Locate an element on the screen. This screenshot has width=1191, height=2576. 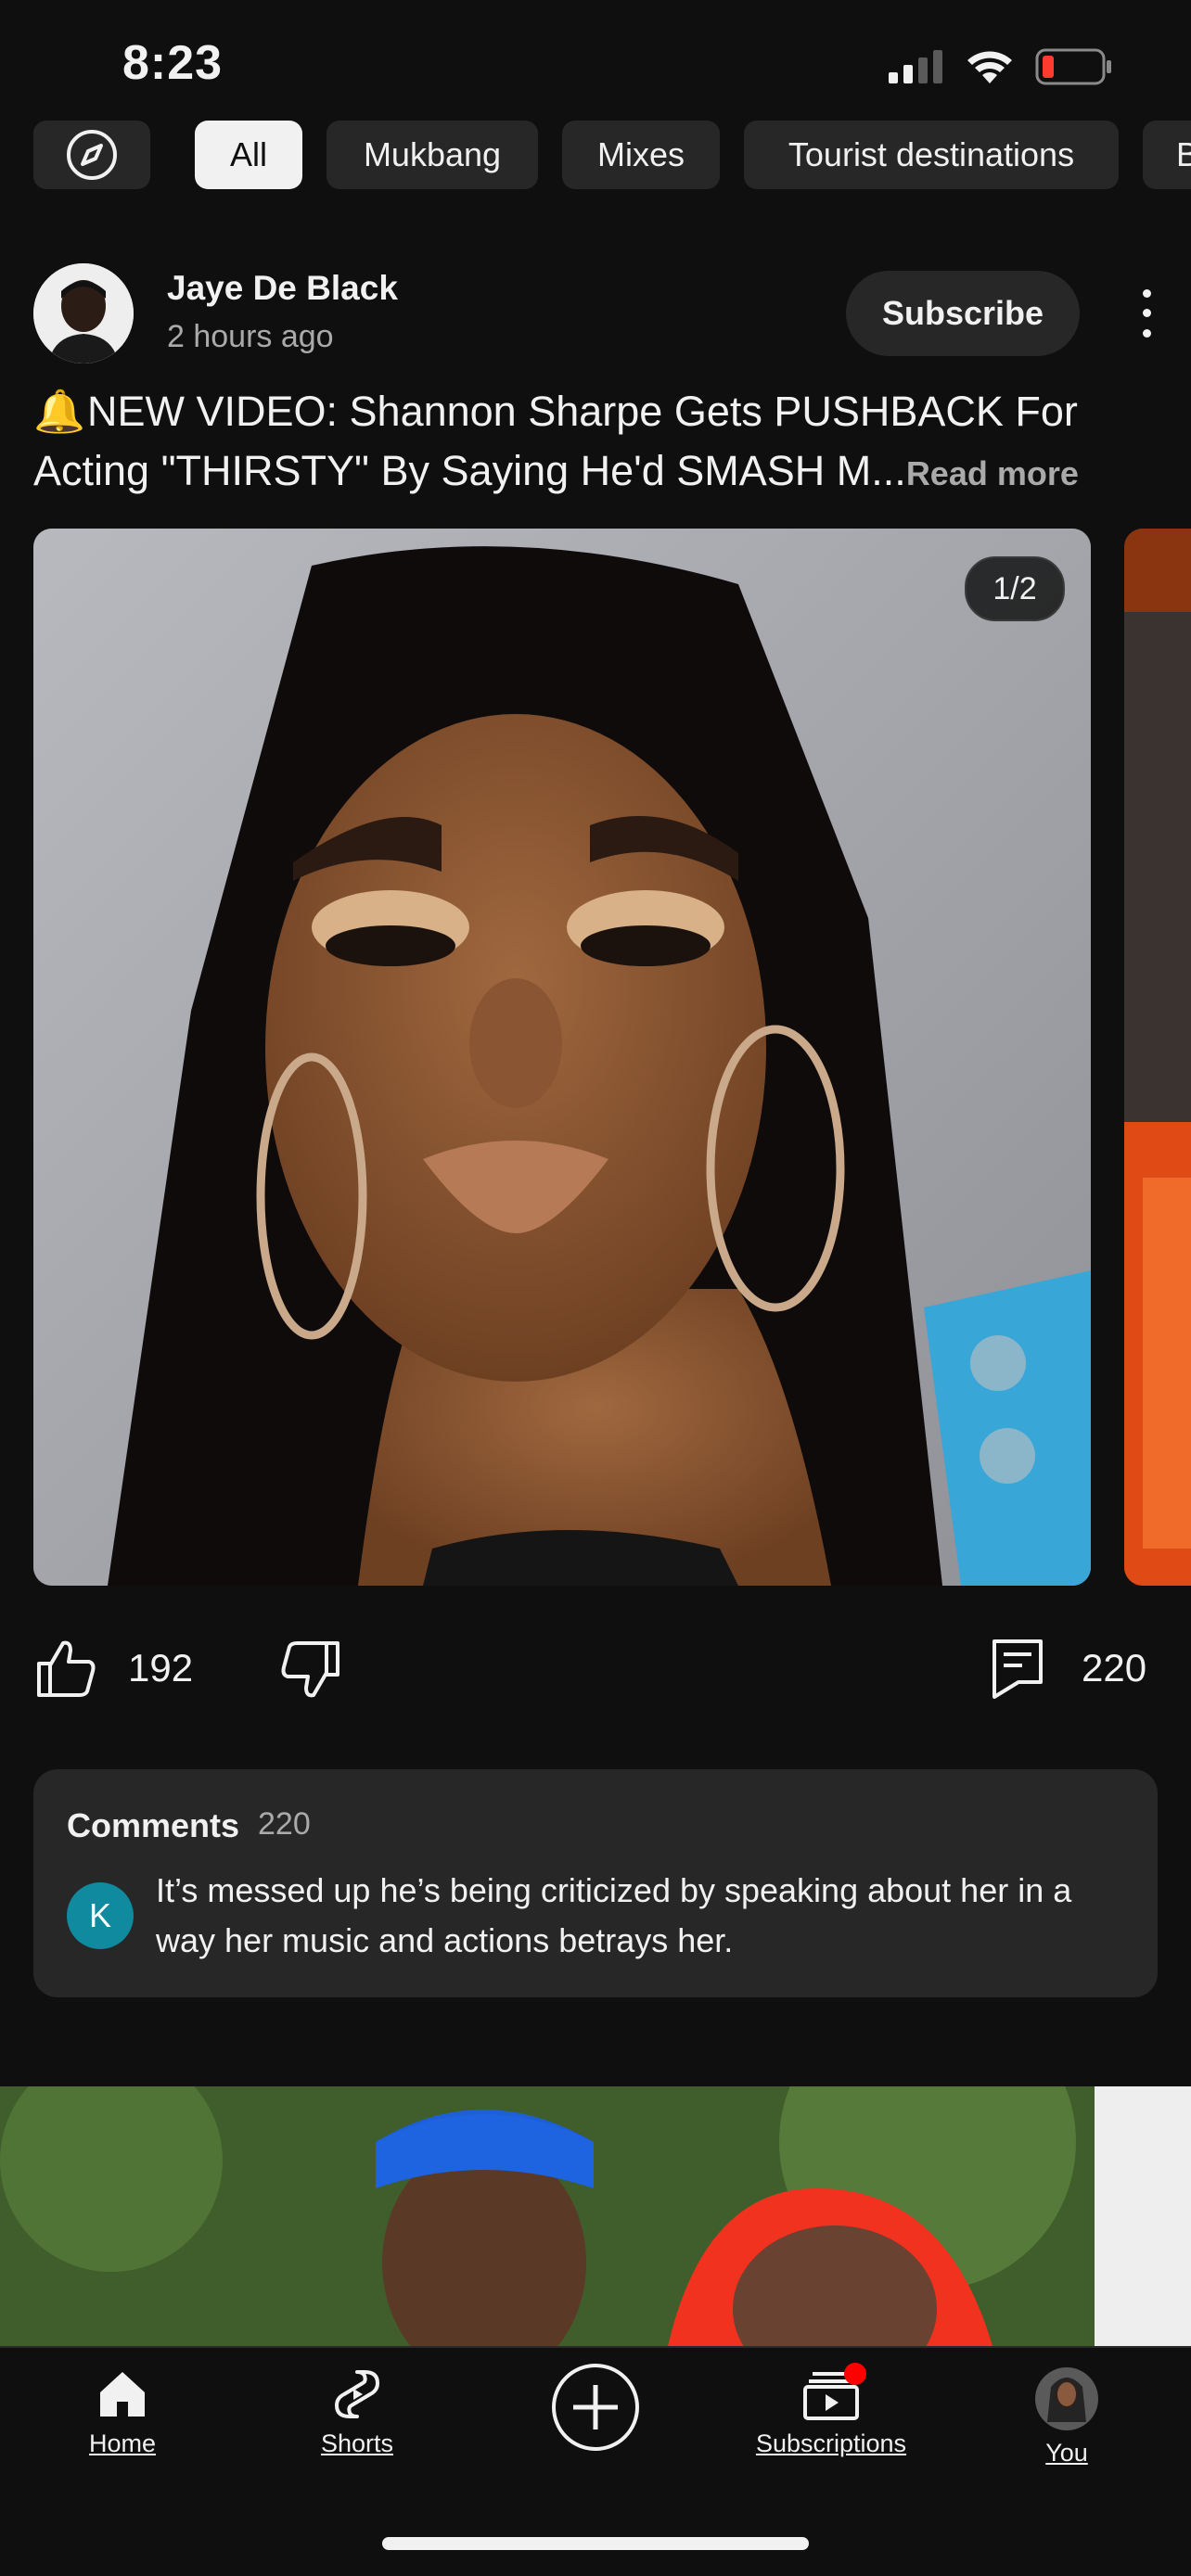
channel-avatar-image is located at coordinates (83, 313).